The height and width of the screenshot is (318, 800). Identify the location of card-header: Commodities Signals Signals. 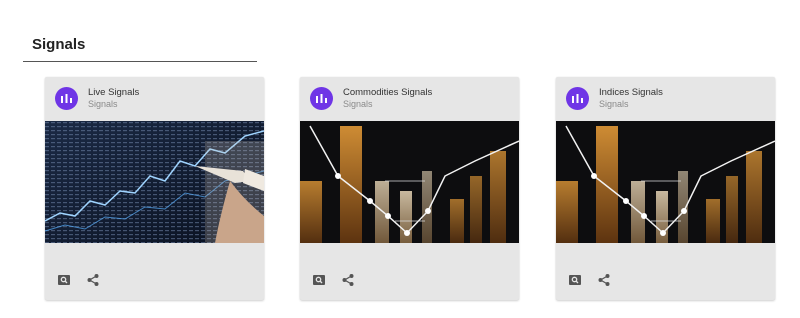
(409, 99).